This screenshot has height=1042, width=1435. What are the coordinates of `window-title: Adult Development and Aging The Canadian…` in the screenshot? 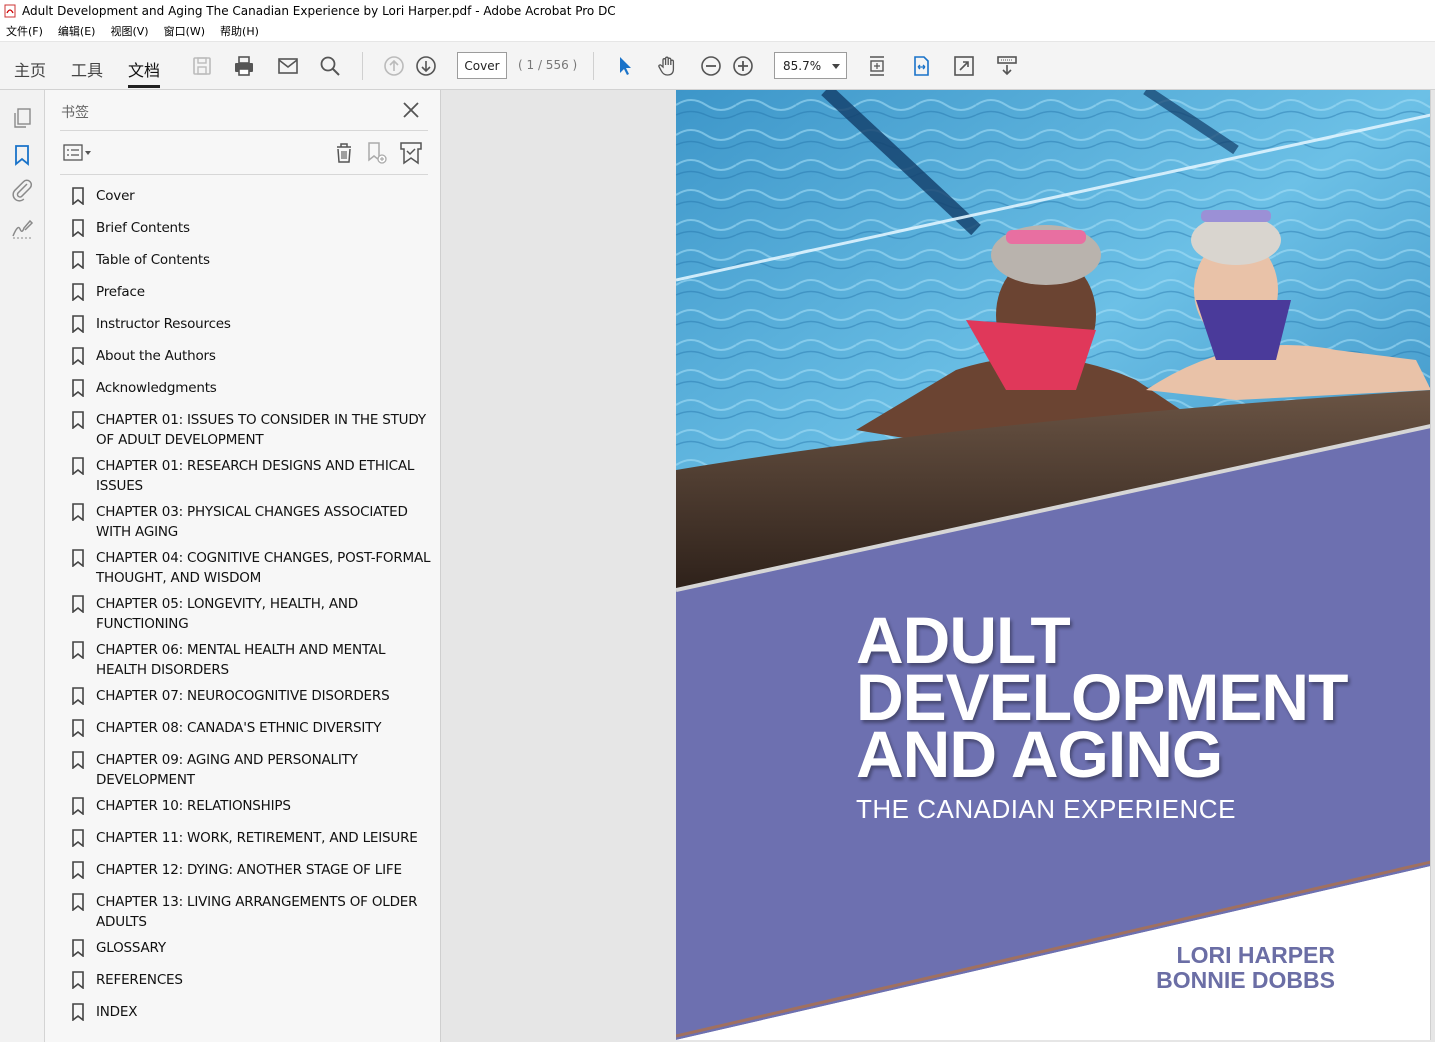 It's located at (319, 10).